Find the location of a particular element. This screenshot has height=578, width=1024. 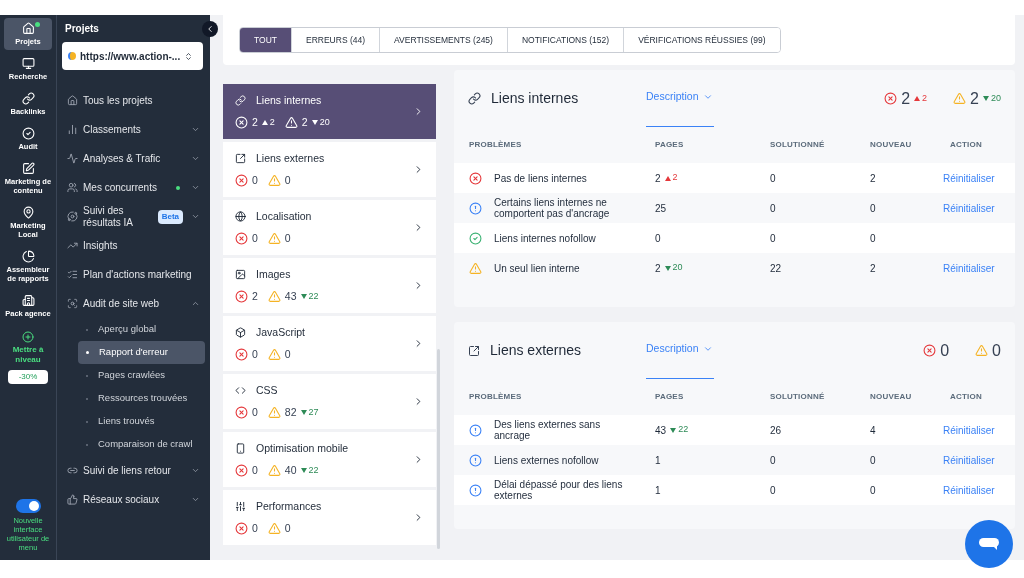

nav-item: Plan d'actions marketing is located at coordinates (133, 274).